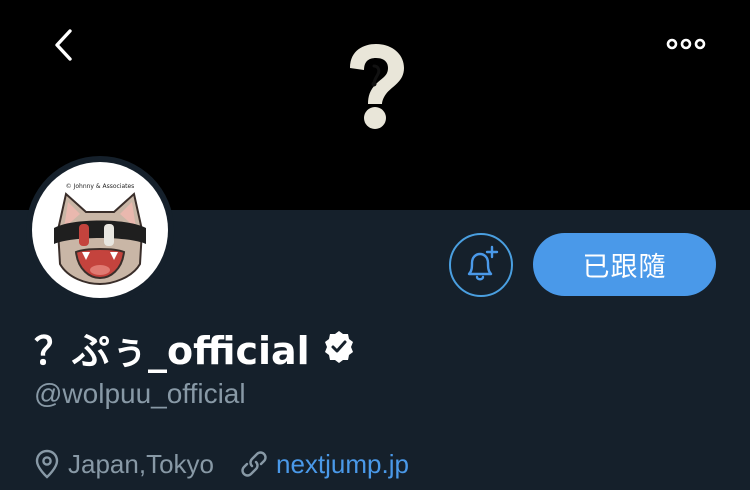 Image resolution: width=750 pixels, height=490 pixels. Describe the element at coordinates (338, 347) in the screenshot. I see `verified-badge-icon` at that location.